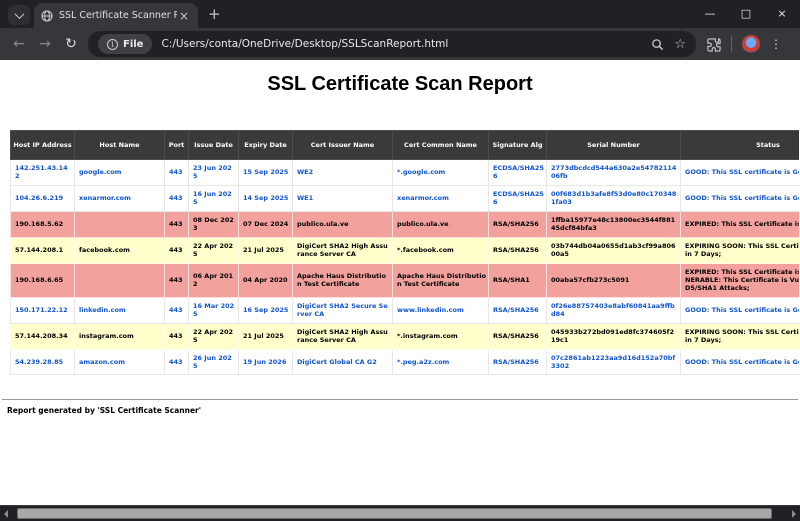  What do you see at coordinates (265, 224) in the screenshot?
I see `cell-expiry_date: 07 Dec 2024` at bounding box center [265, 224].